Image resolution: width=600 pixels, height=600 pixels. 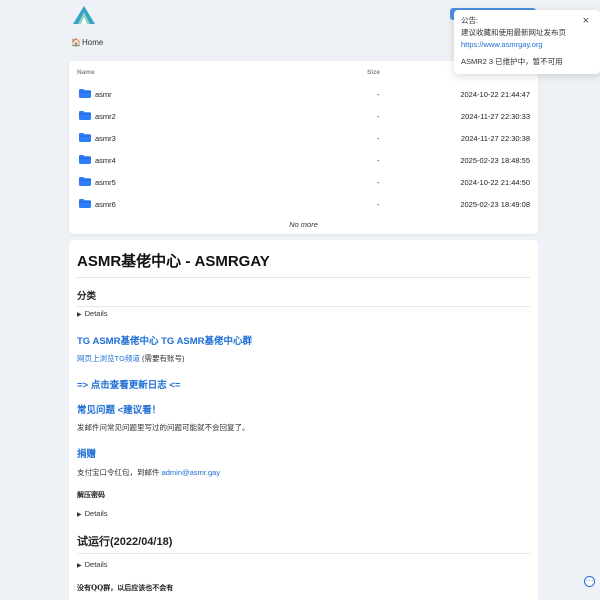 What do you see at coordinates (495, 116) in the screenshot?
I see `file-modified: 2024-11-27 22:30:33` at bounding box center [495, 116].